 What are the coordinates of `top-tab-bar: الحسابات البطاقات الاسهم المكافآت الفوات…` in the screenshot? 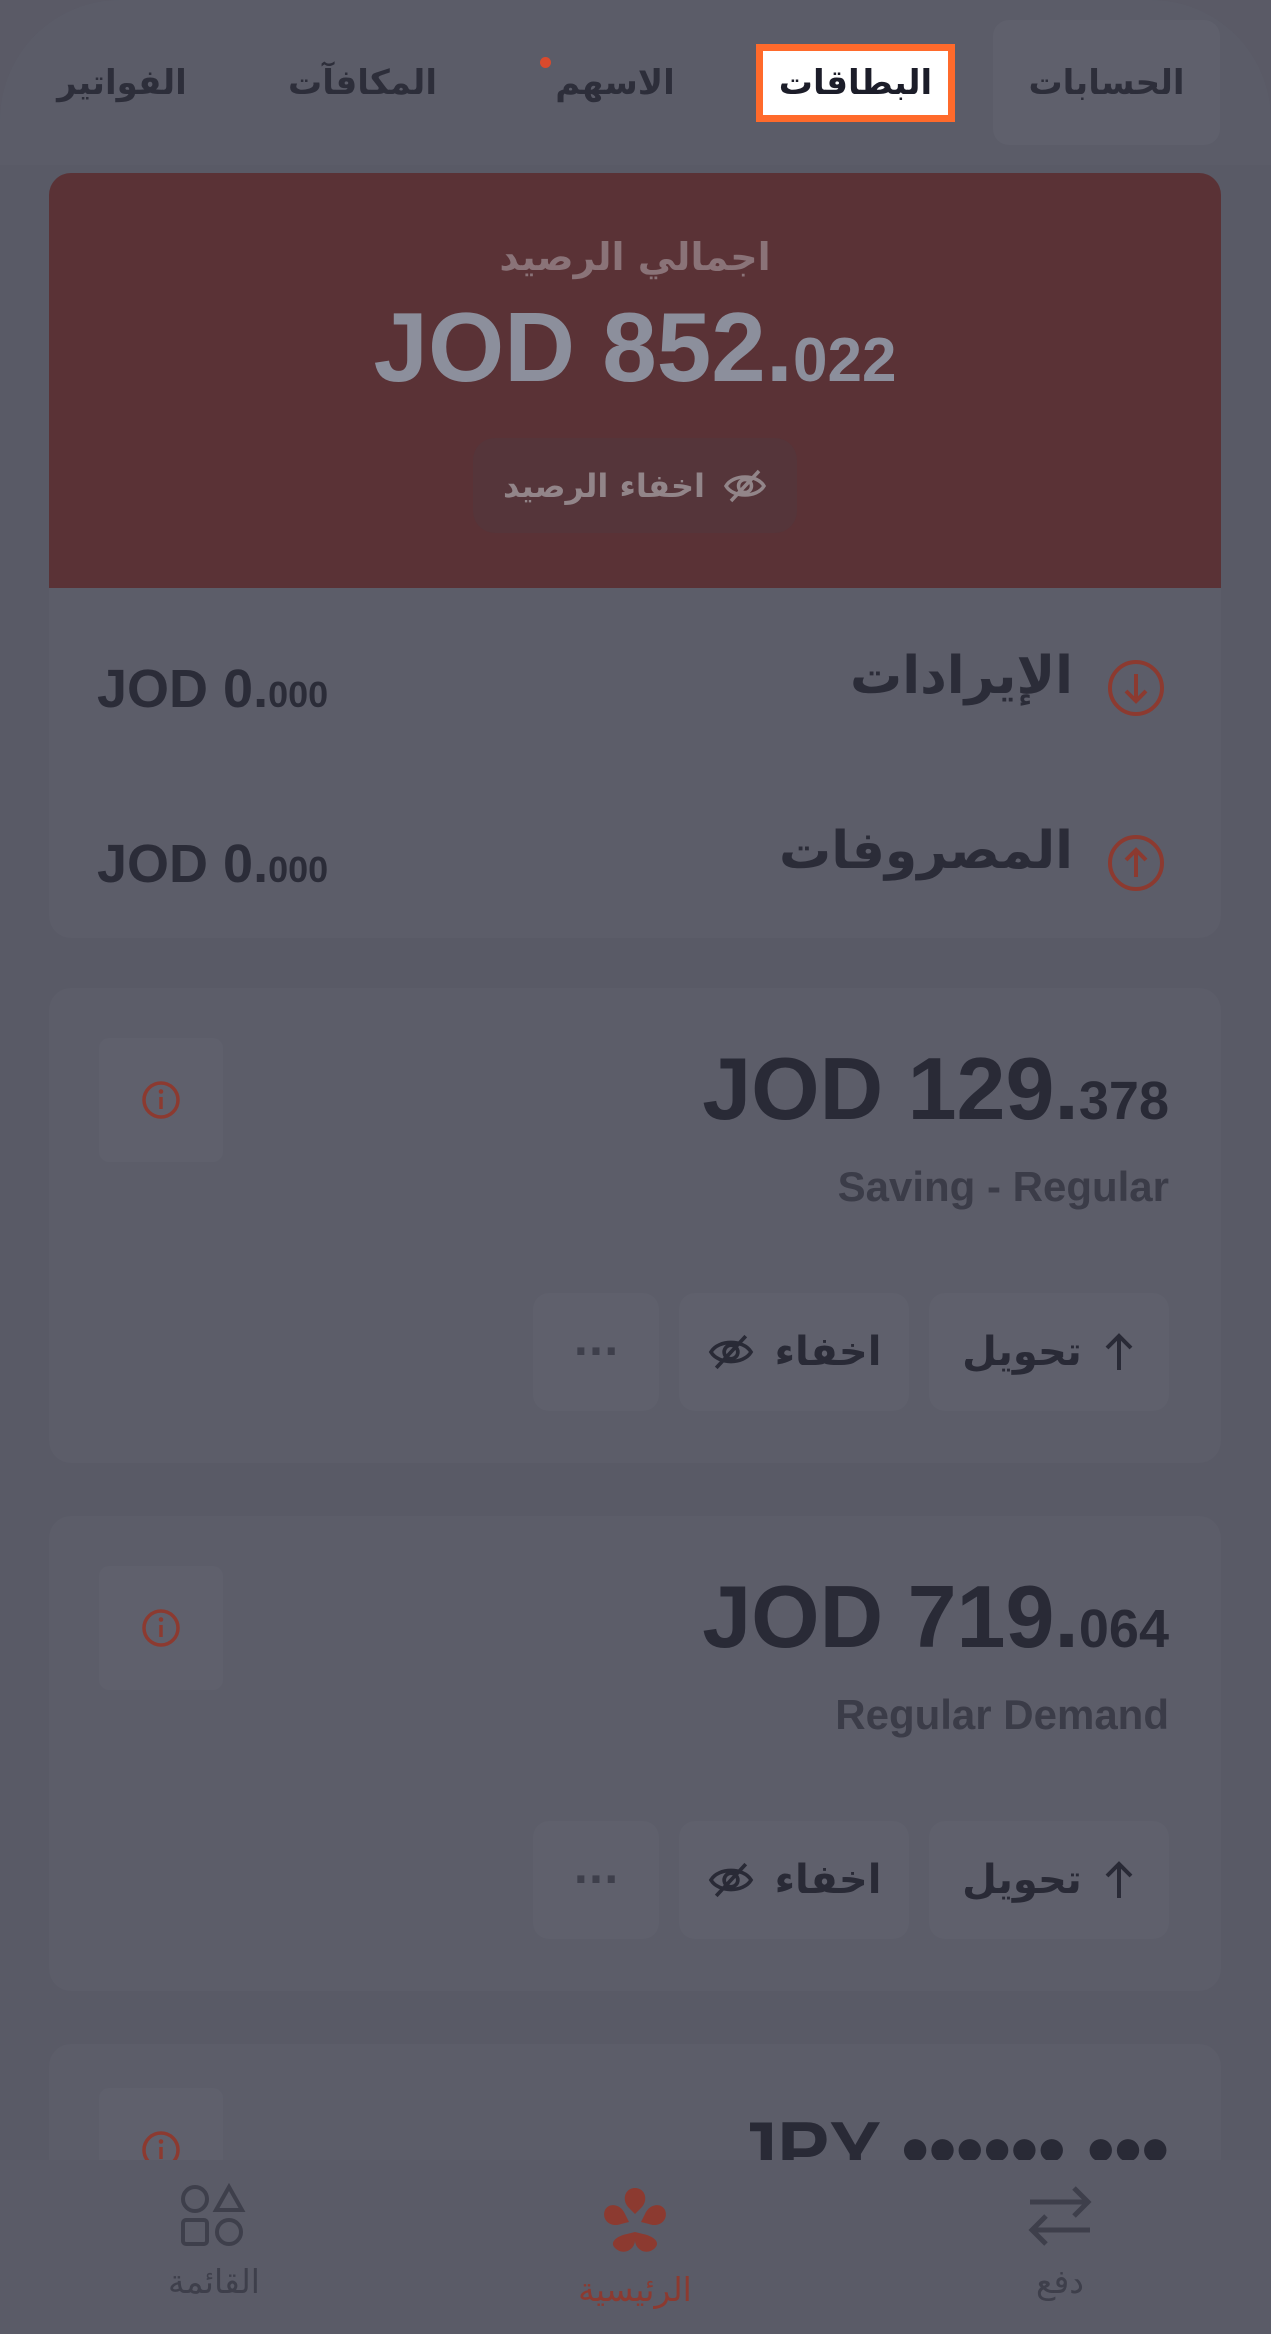 It's located at (635, 82).